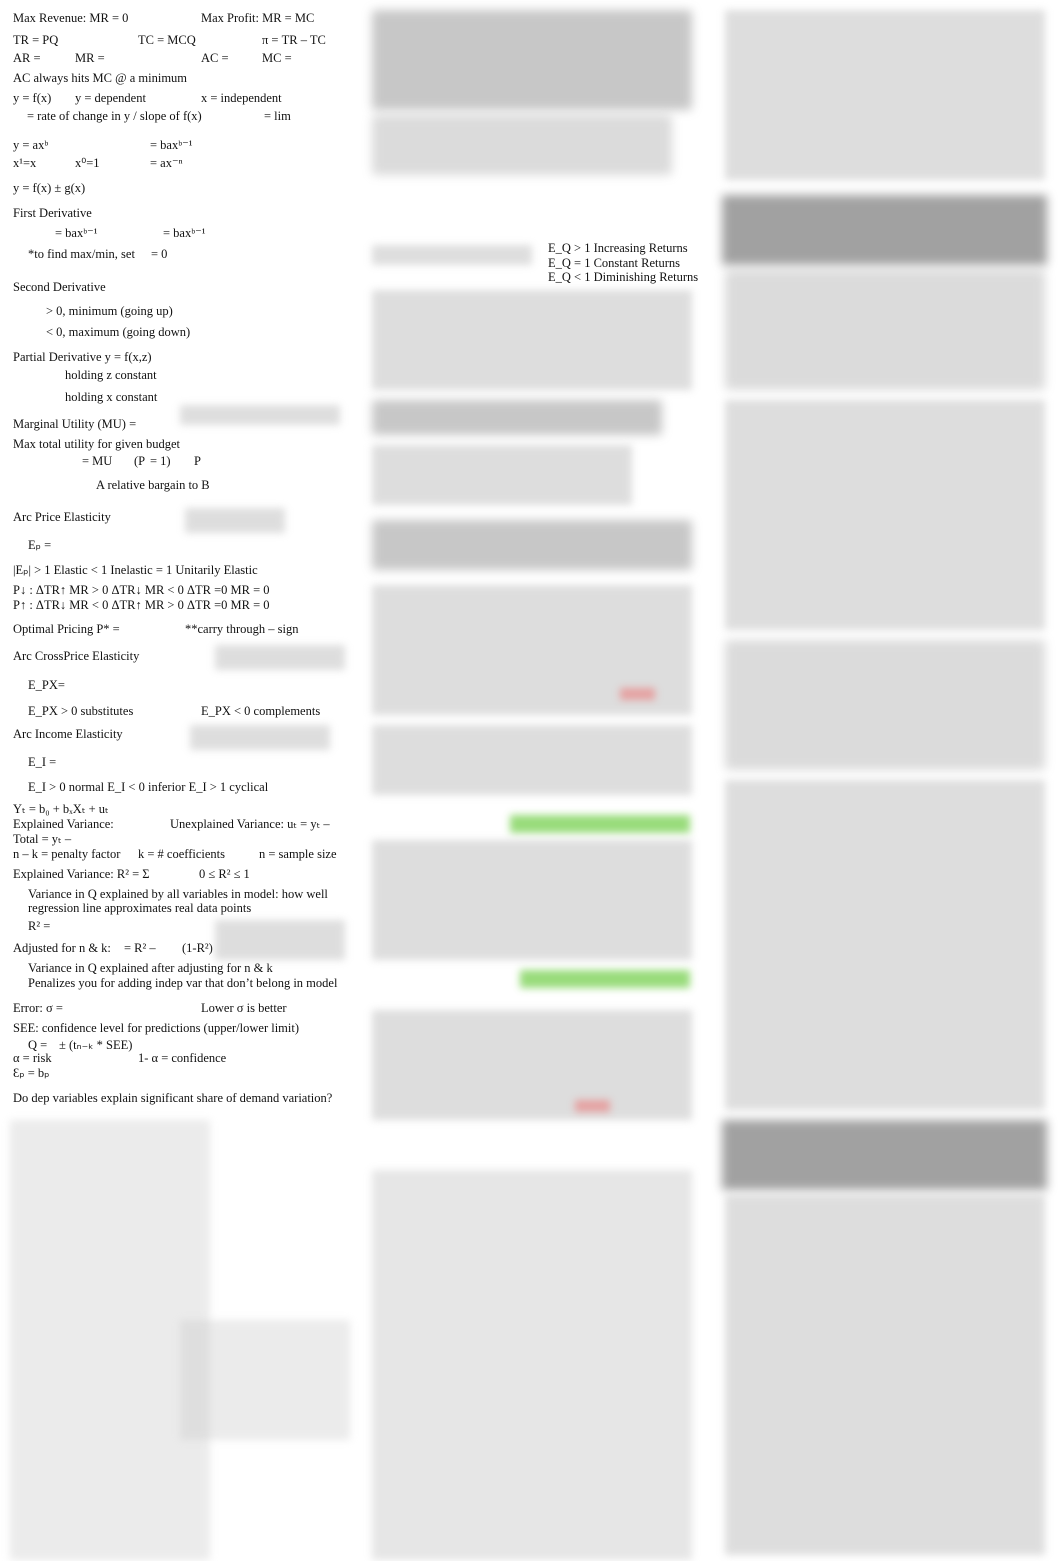 The height and width of the screenshot is (1561, 1062). Describe the element at coordinates (96, 444) in the screenshot. I see `max-utility-heading: Max total utility for given budget` at that location.